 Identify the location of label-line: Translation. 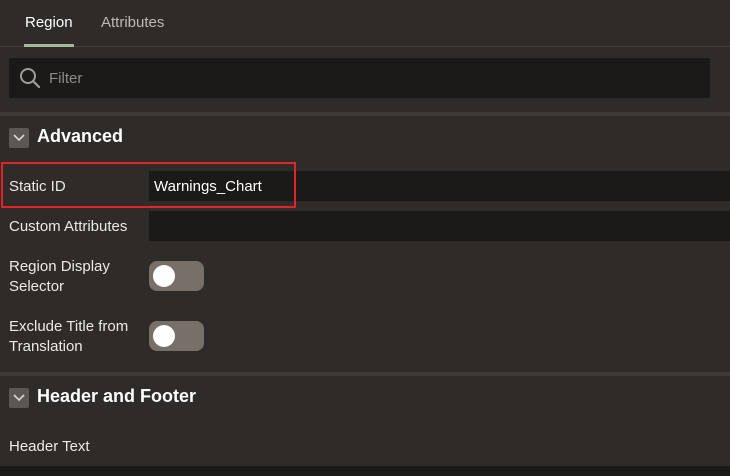
(46, 346).